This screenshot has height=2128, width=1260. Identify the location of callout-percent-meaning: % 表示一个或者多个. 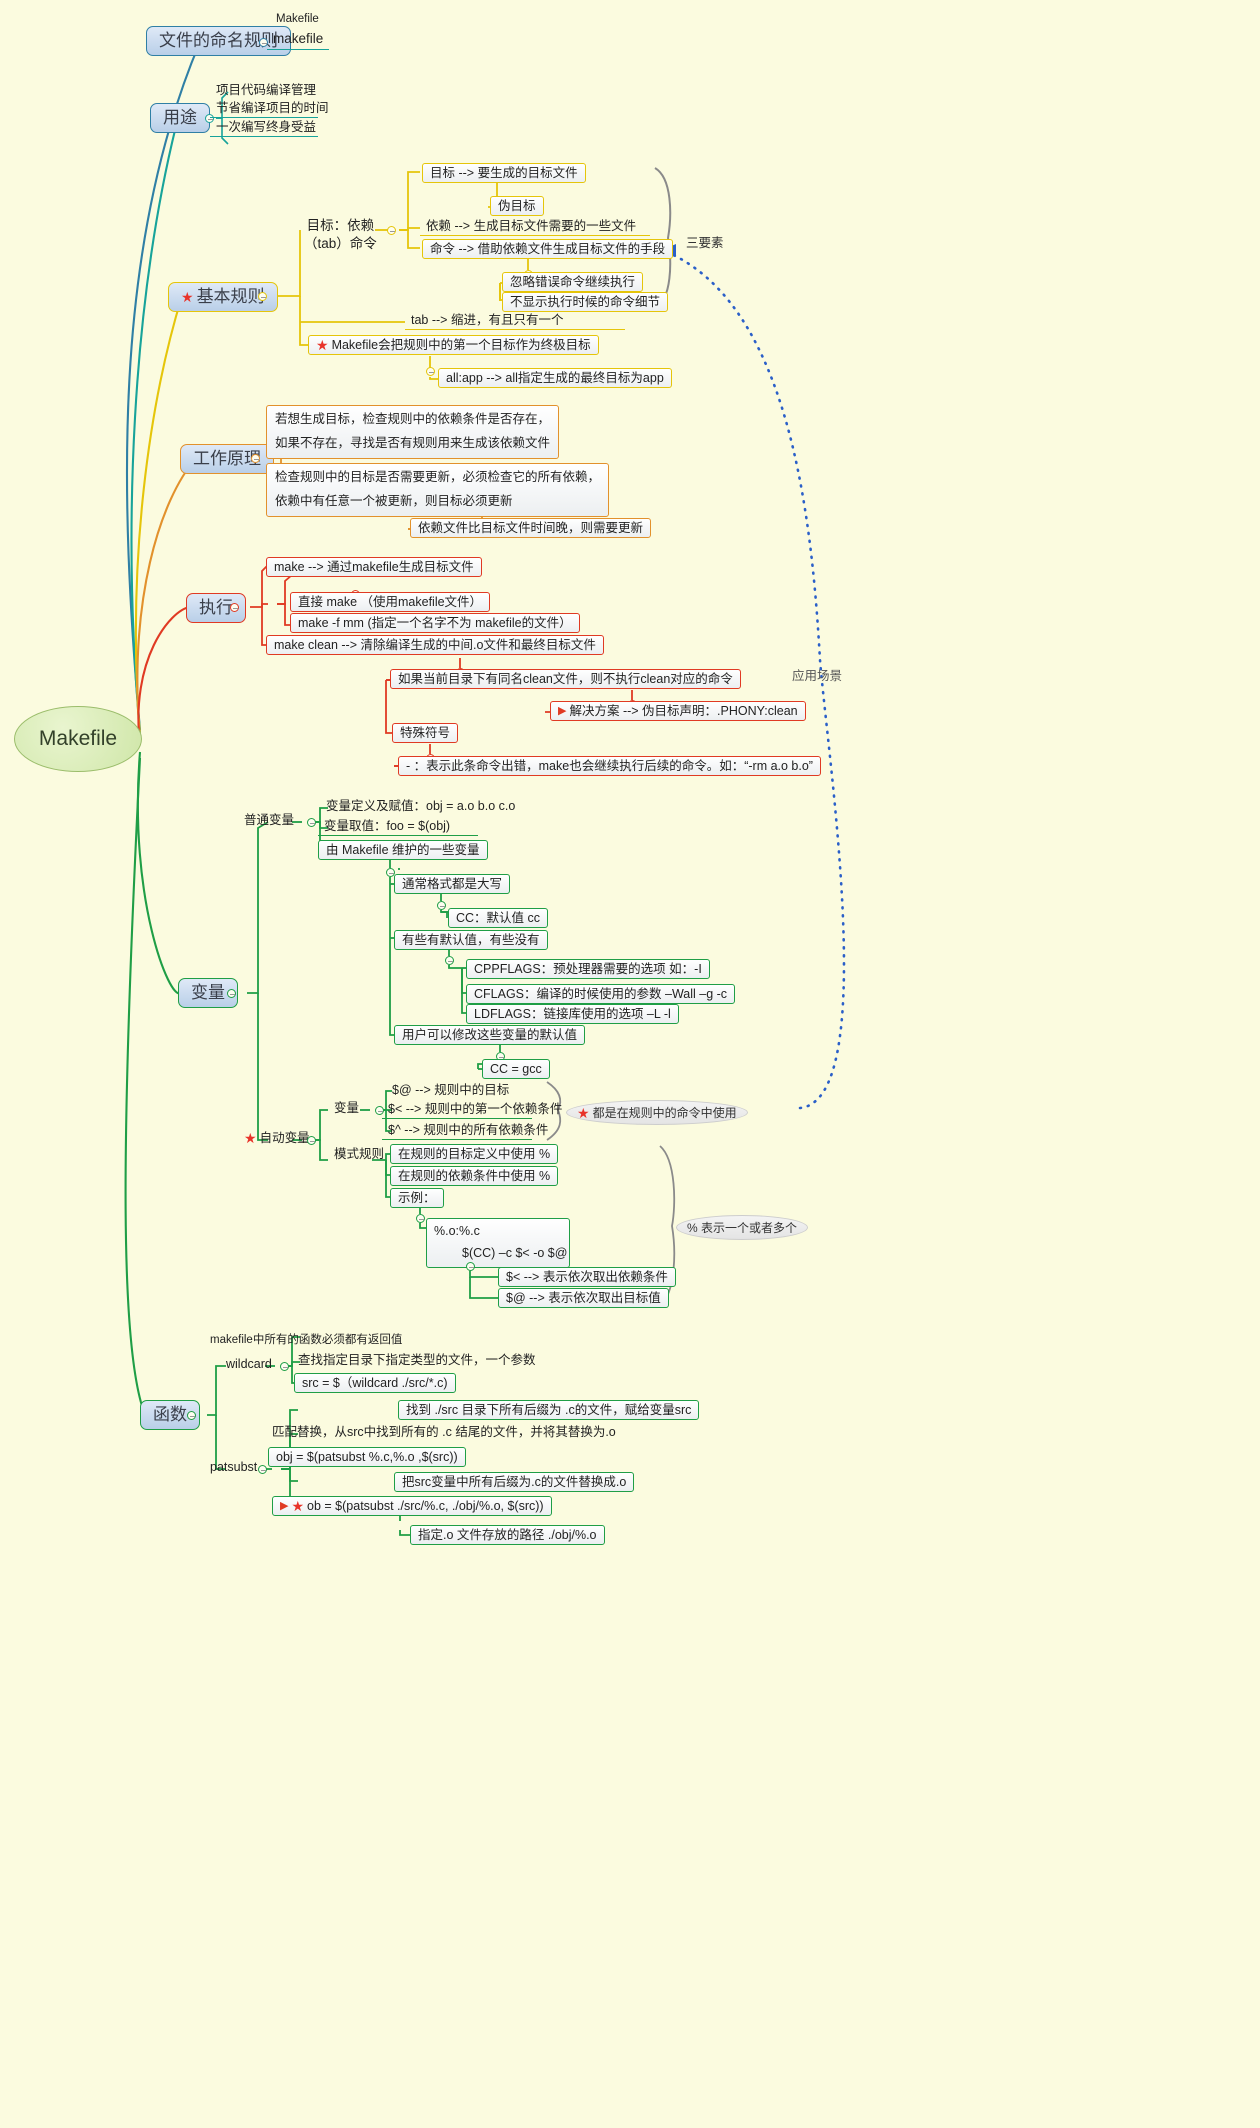
(742, 1227).